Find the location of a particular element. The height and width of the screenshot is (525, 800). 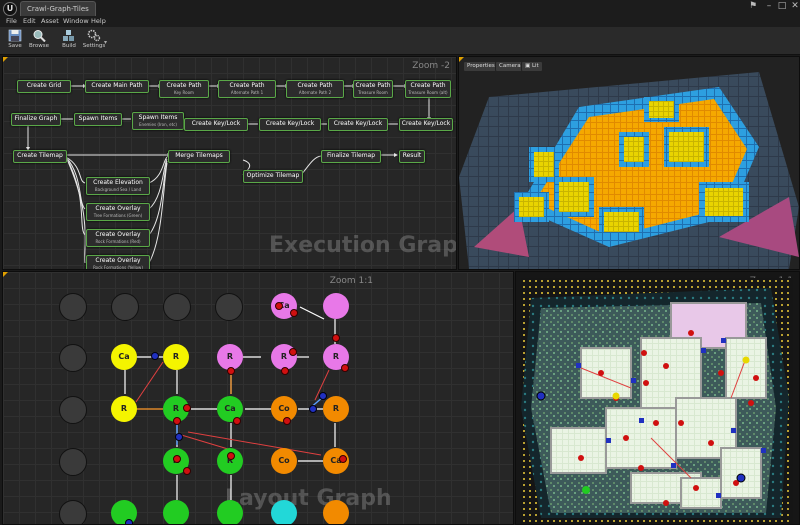

document-tab: Crawl-Graph-Tiles is located at coordinates (58, 8).